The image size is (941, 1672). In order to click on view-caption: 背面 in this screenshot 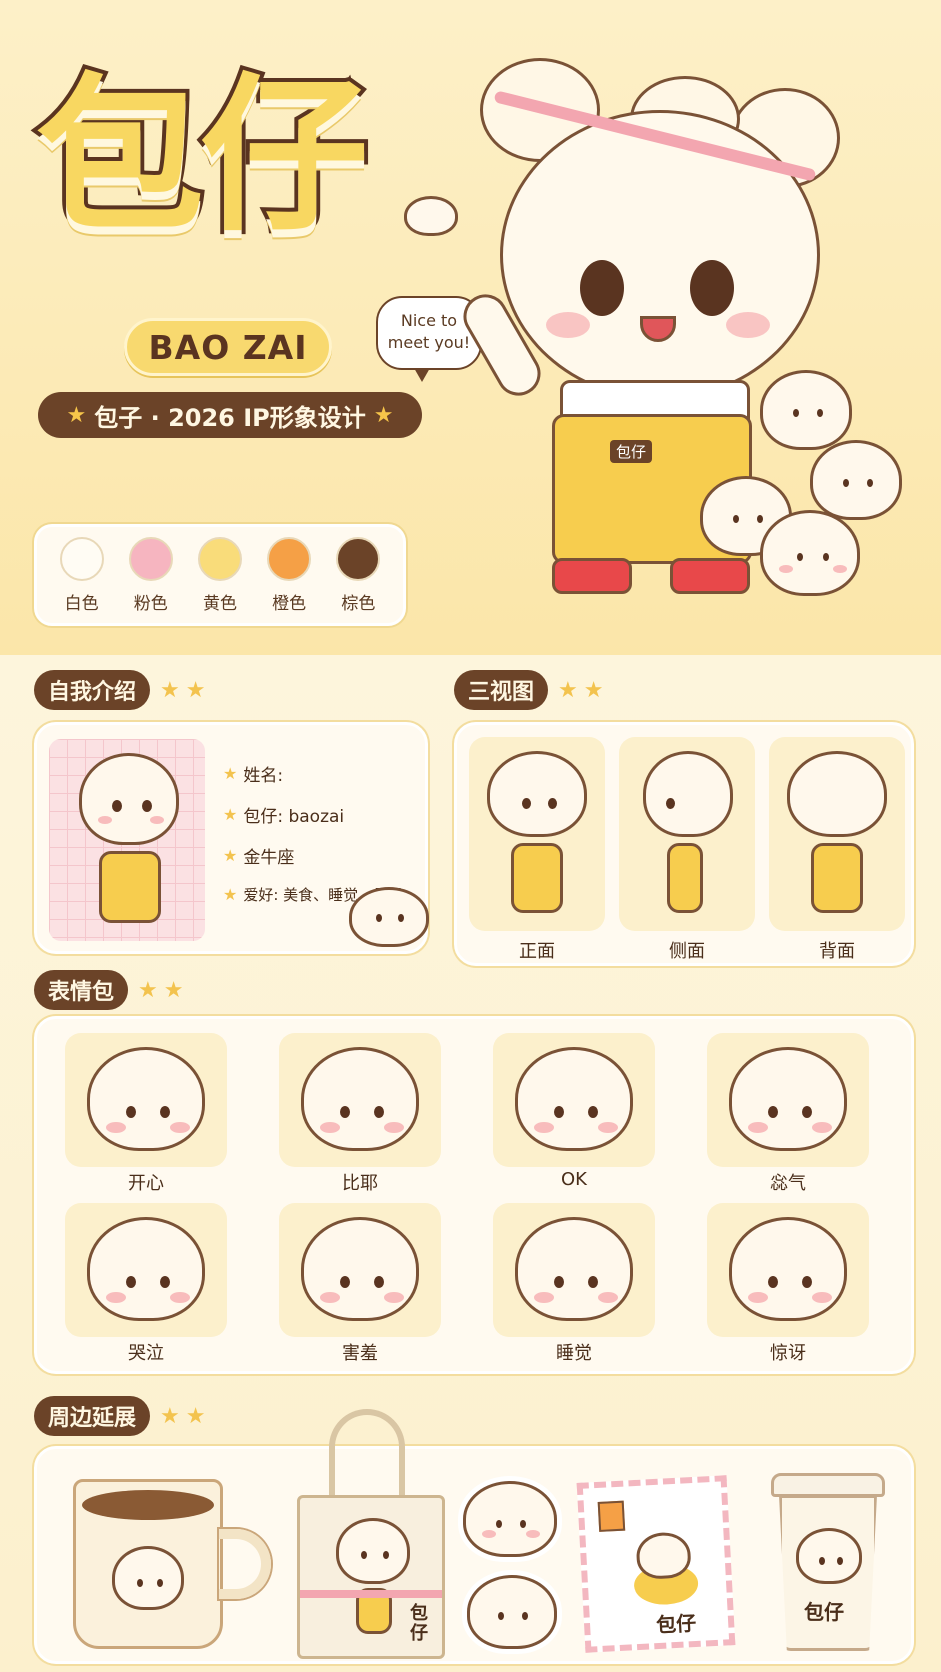, I will do `click(837, 951)`.